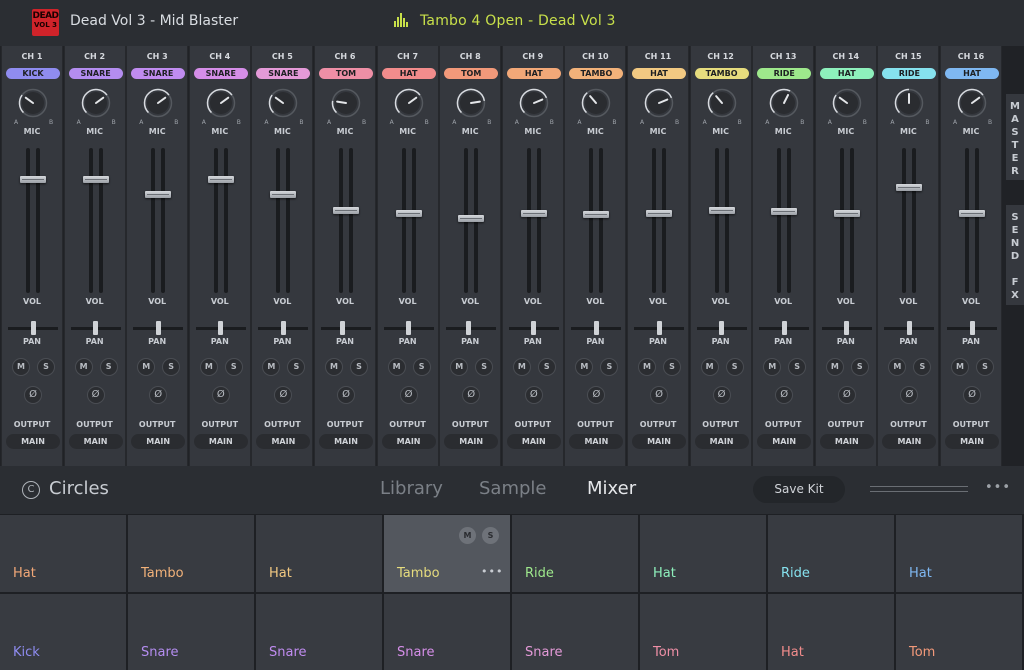 This screenshot has height=670, width=1024. I want to click on pad-solo-button: S, so click(490, 535).